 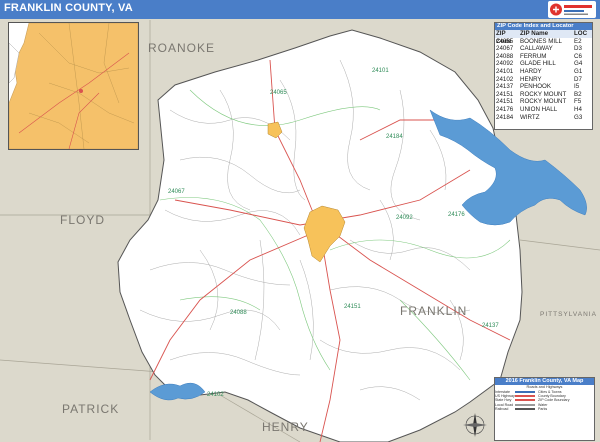 I want to click on zip-name: FERRUM, so click(x=533, y=56).